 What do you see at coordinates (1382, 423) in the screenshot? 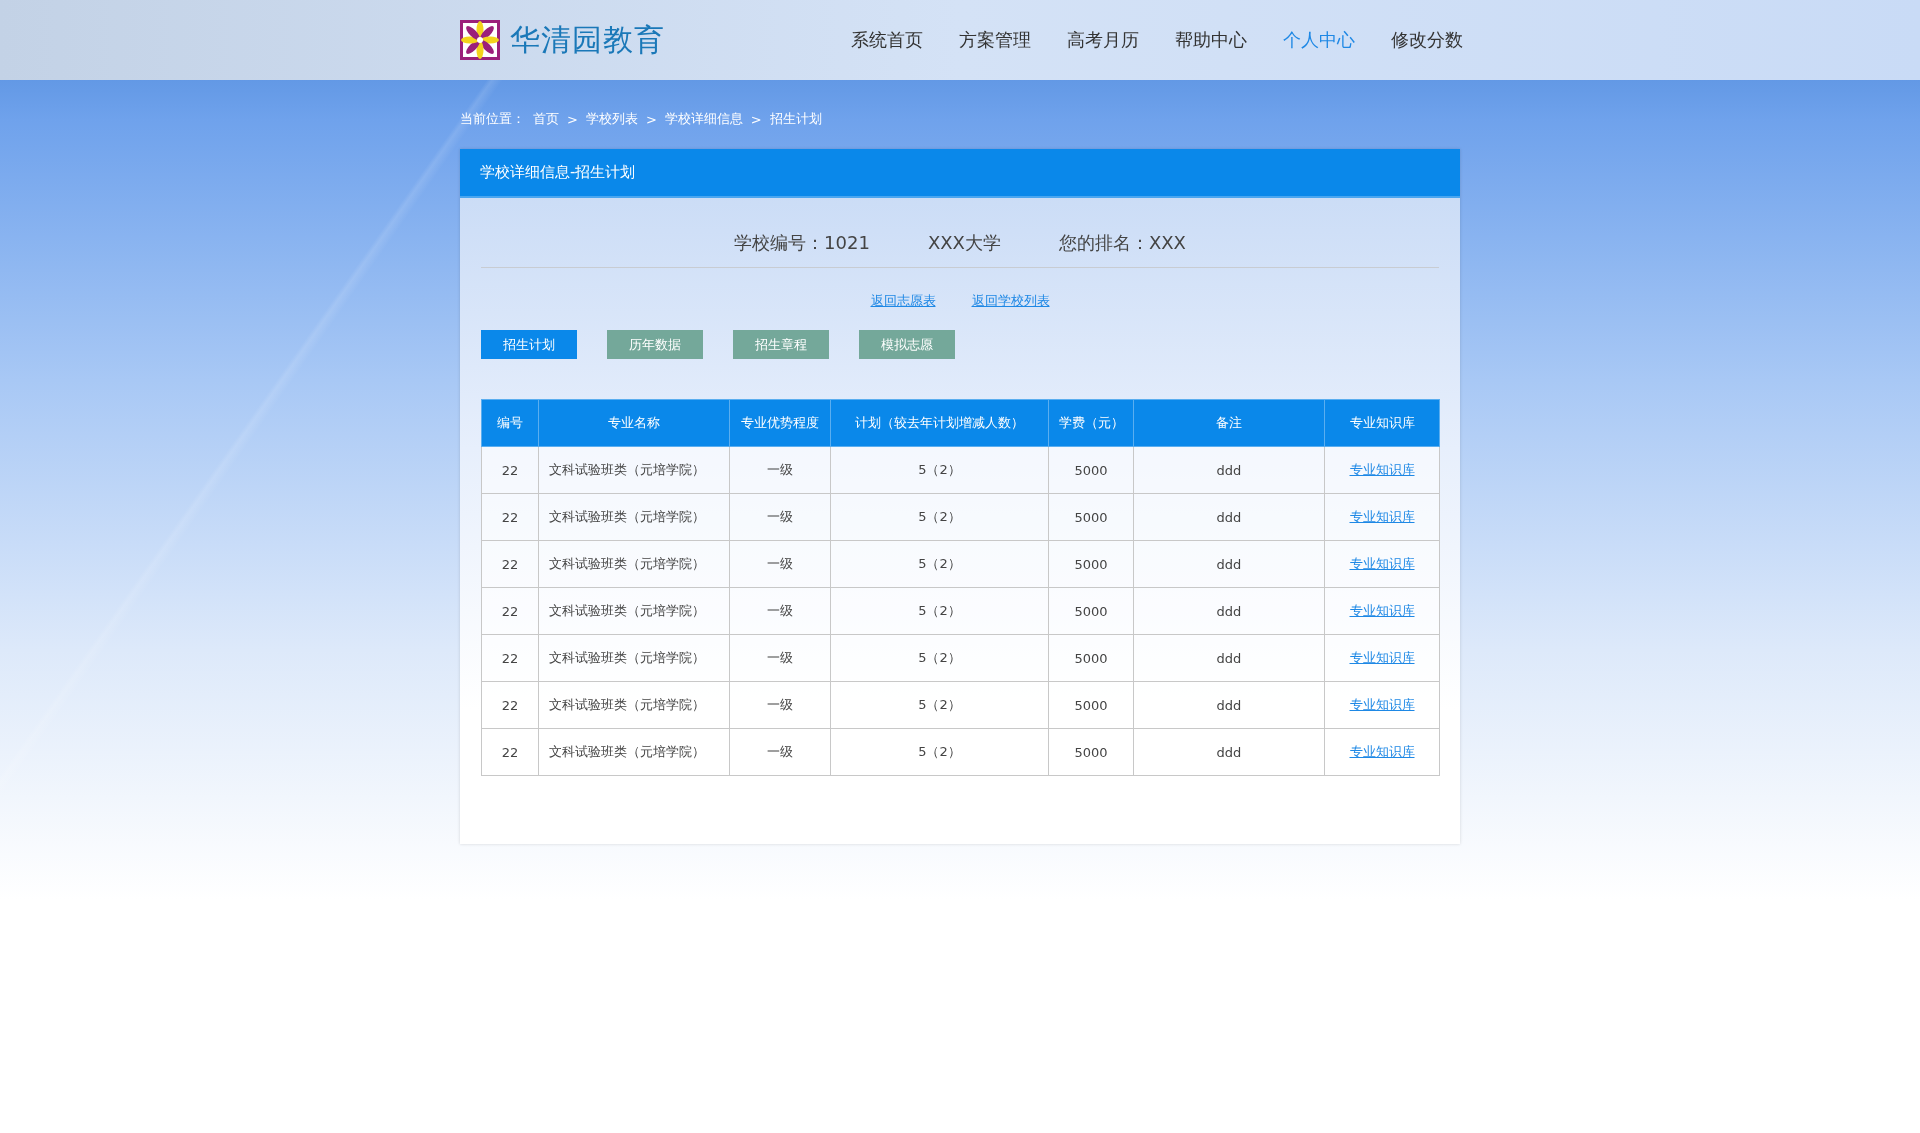
I see `column-header: 专业知识库` at bounding box center [1382, 423].